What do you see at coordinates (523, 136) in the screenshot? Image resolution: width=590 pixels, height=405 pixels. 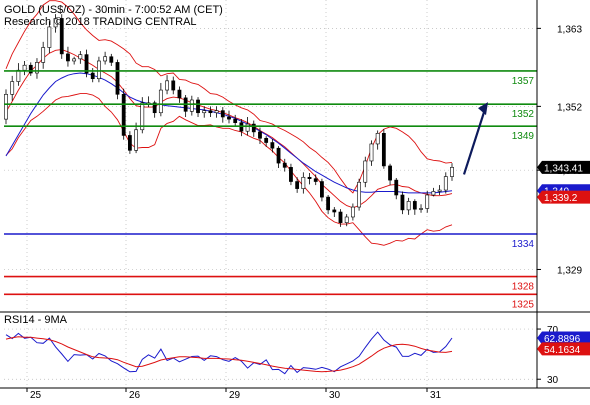 I see `level-label: 1349` at bounding box center [523, 136].